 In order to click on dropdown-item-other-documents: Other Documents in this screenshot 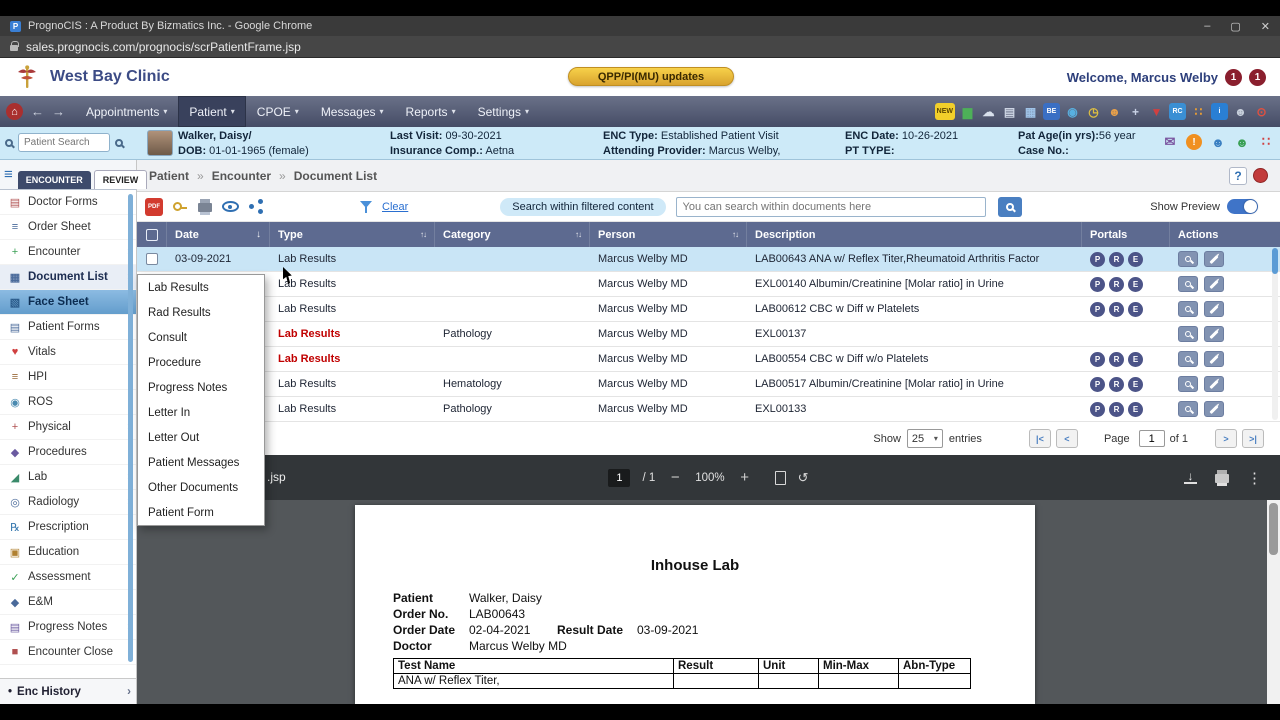, I will do `click(201, 487)`.